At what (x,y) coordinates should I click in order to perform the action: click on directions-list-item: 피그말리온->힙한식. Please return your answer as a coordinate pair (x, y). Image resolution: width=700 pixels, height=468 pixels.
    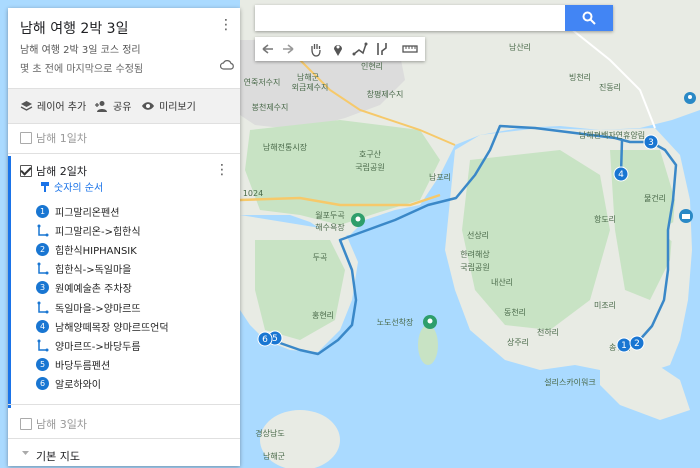
    Looking at the image, I should click on (88, 230).